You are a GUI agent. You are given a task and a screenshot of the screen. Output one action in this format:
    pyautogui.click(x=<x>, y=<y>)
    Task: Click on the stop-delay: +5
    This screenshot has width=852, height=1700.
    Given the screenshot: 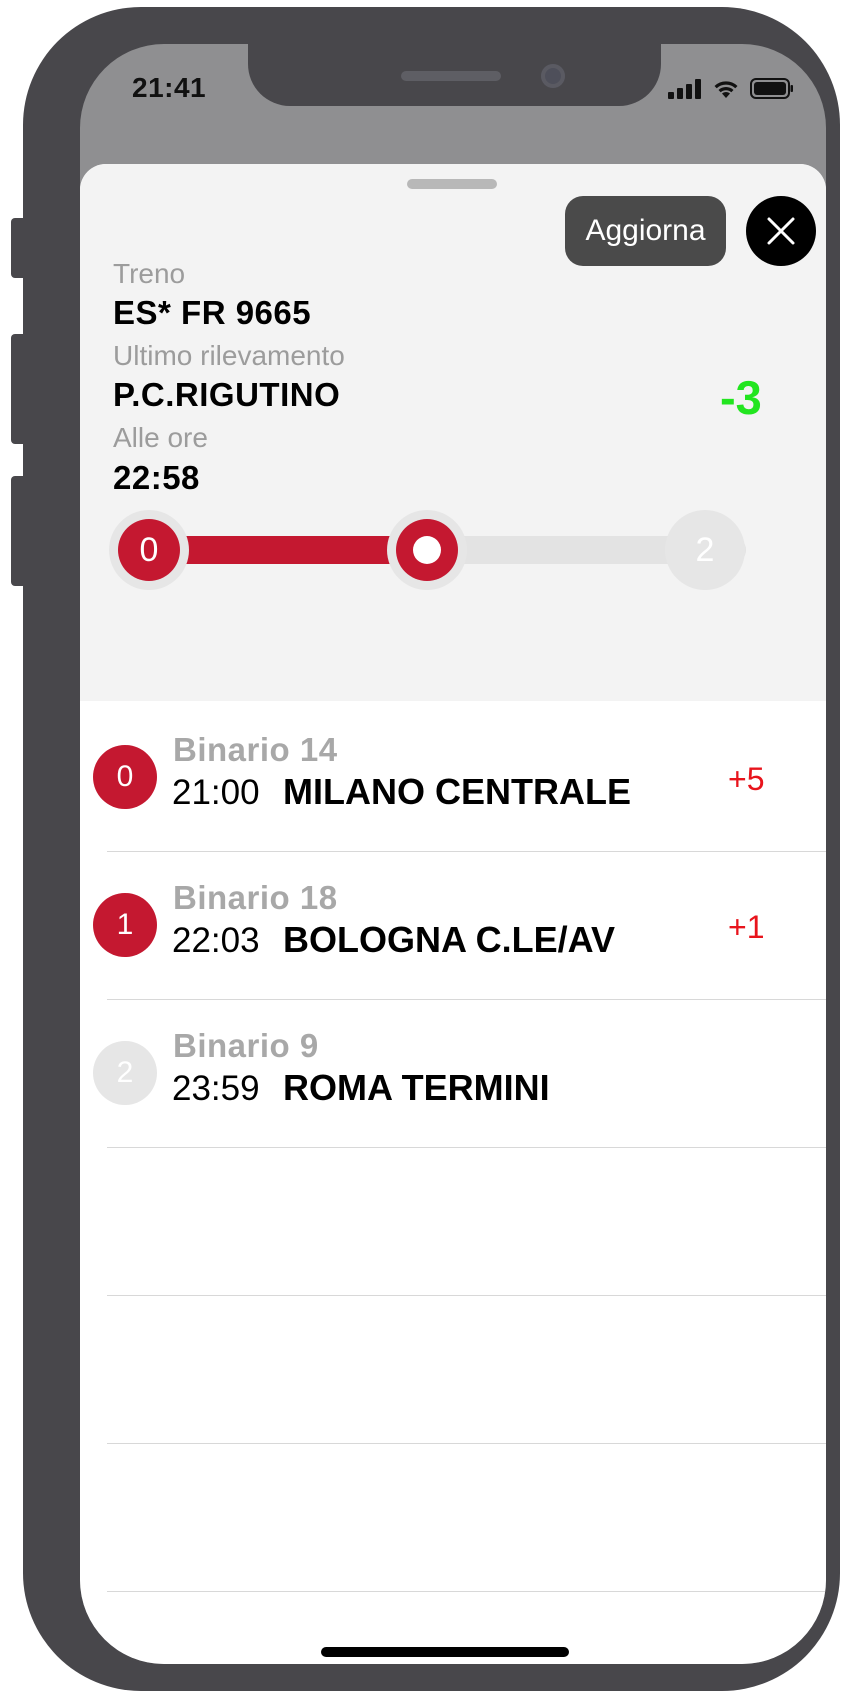 What is the action you would take?
    pyautogui.click(x=746, y=779)
    